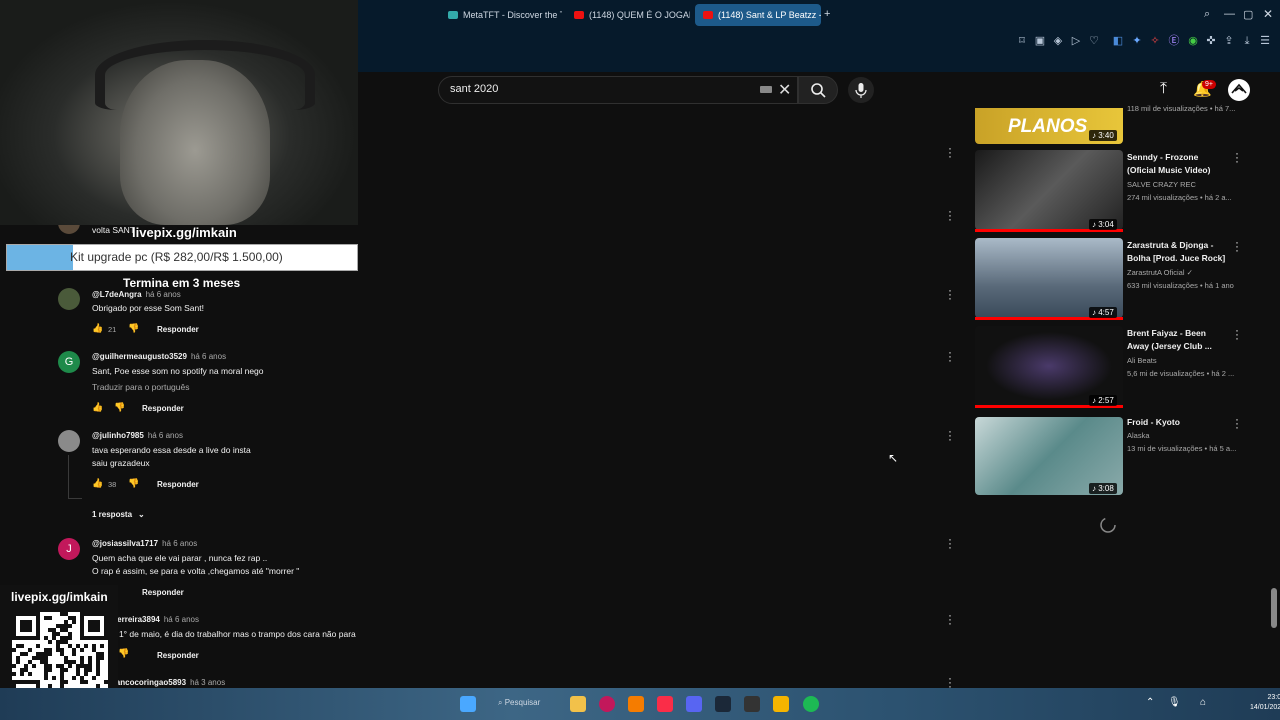 The height and width of the screenshot is (720, 1280). What do you see at coordinates (818, 90) in the screenshot?
I see `search-button` at bounding box center [818, 90].